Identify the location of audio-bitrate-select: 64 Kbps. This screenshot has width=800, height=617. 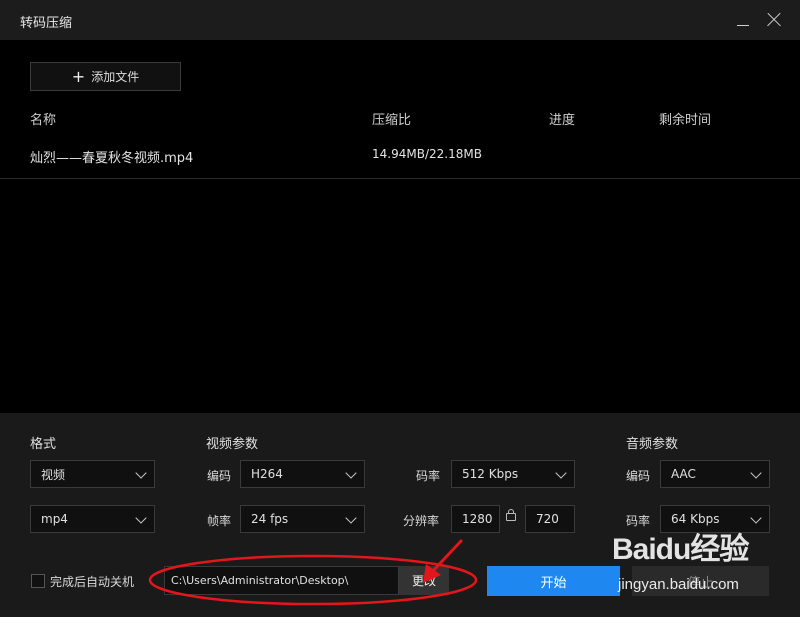
(715, 519).